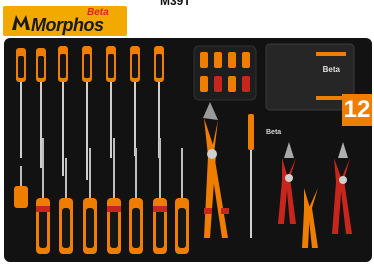 This screenshot has width=374, height=264. Describe the element at coordinates (309, 188) in the screenshot. I see `pliers-set: Beta` at that location.